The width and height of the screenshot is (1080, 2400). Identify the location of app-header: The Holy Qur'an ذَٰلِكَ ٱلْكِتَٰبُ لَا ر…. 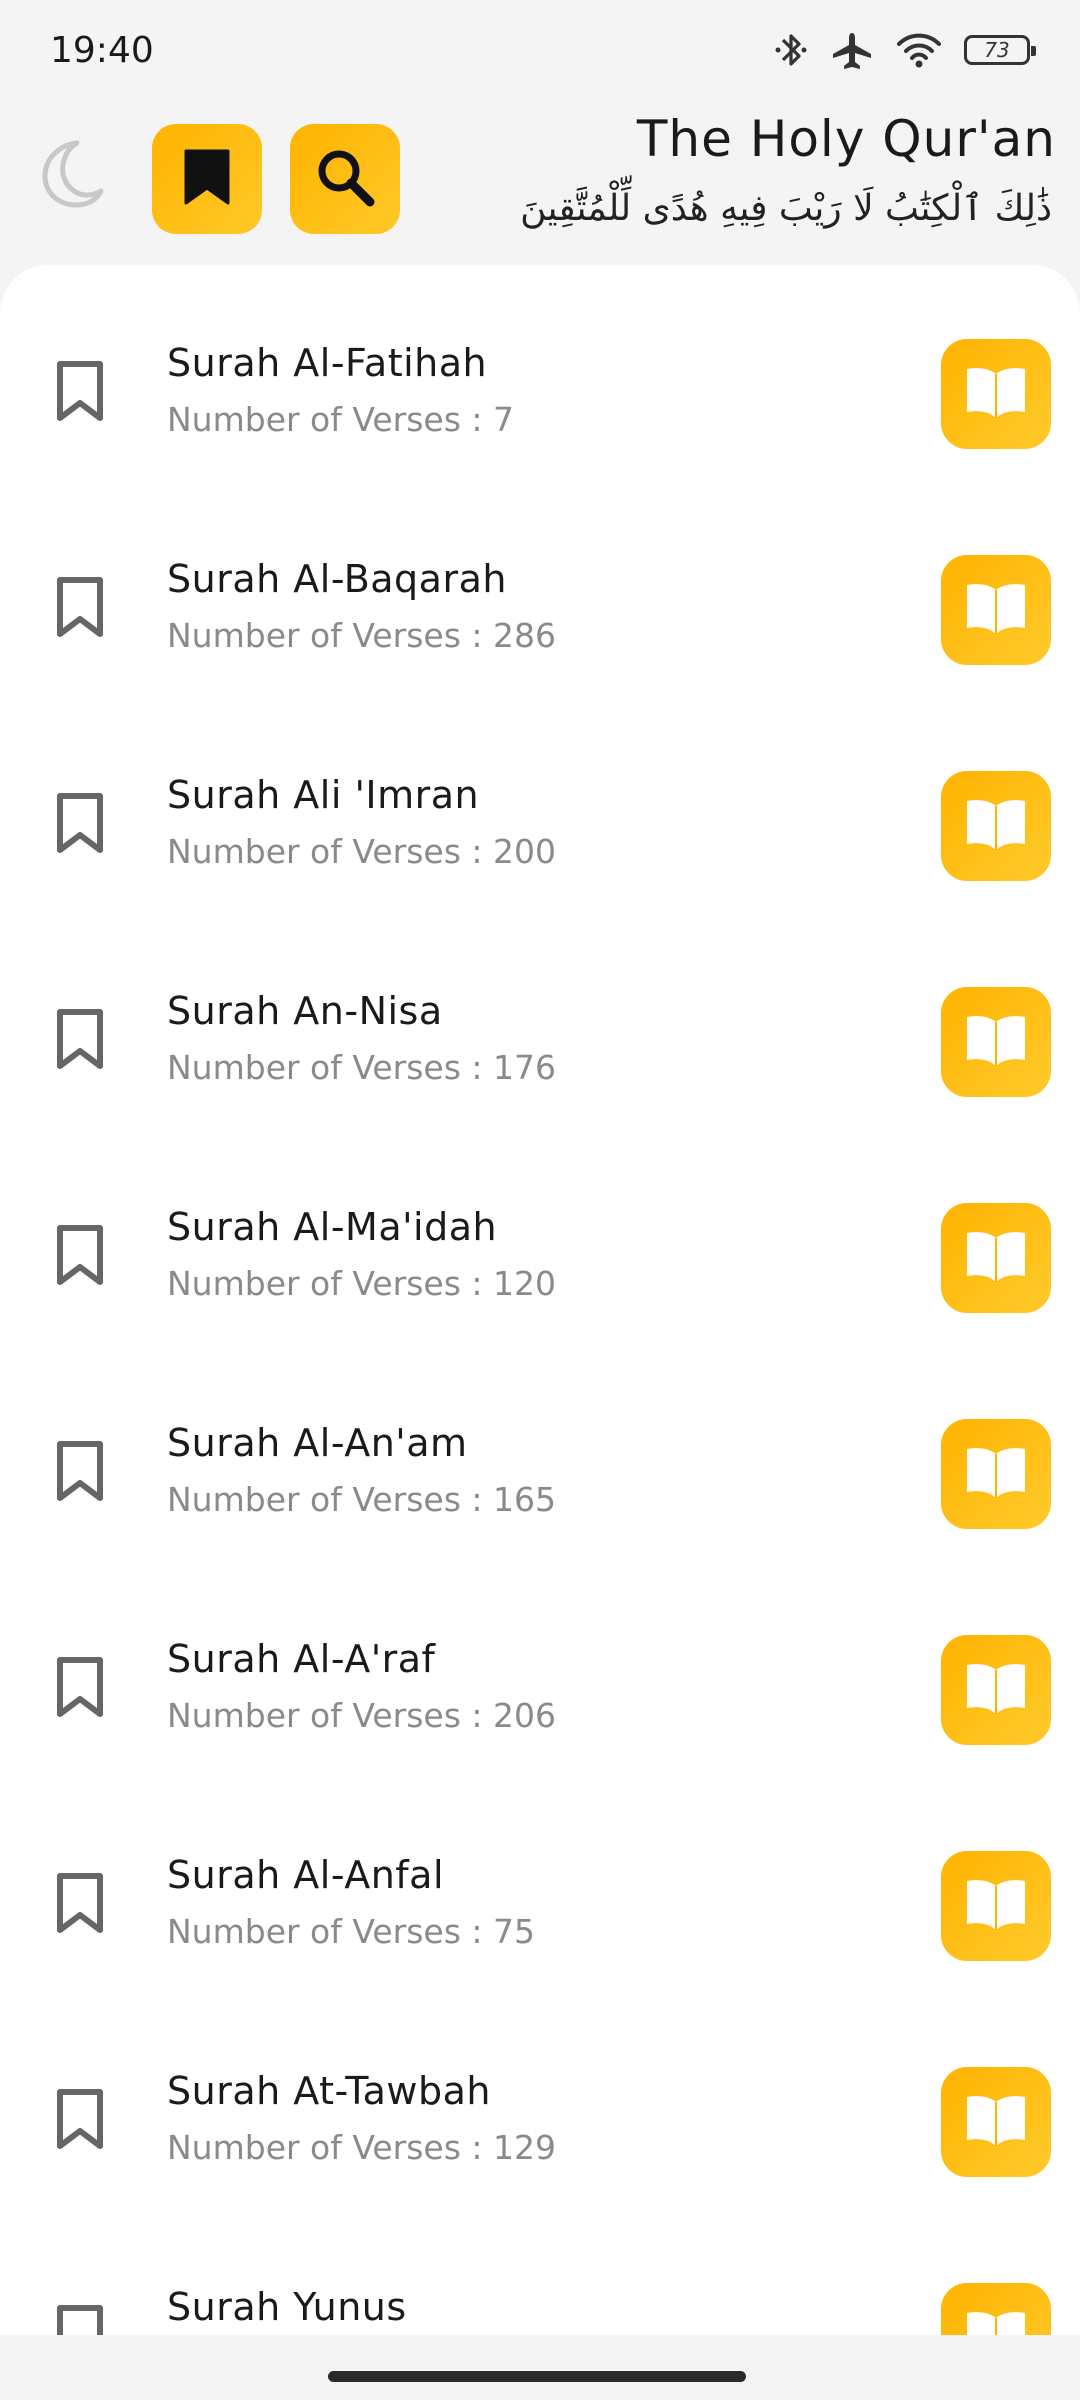
(540, 182).